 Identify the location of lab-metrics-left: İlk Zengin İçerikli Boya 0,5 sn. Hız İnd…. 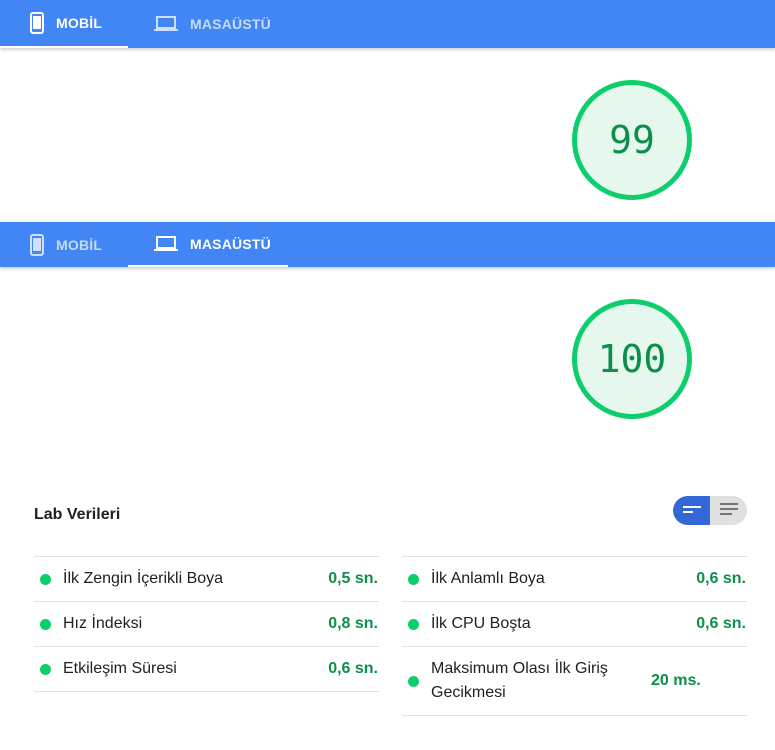
(206, 624).